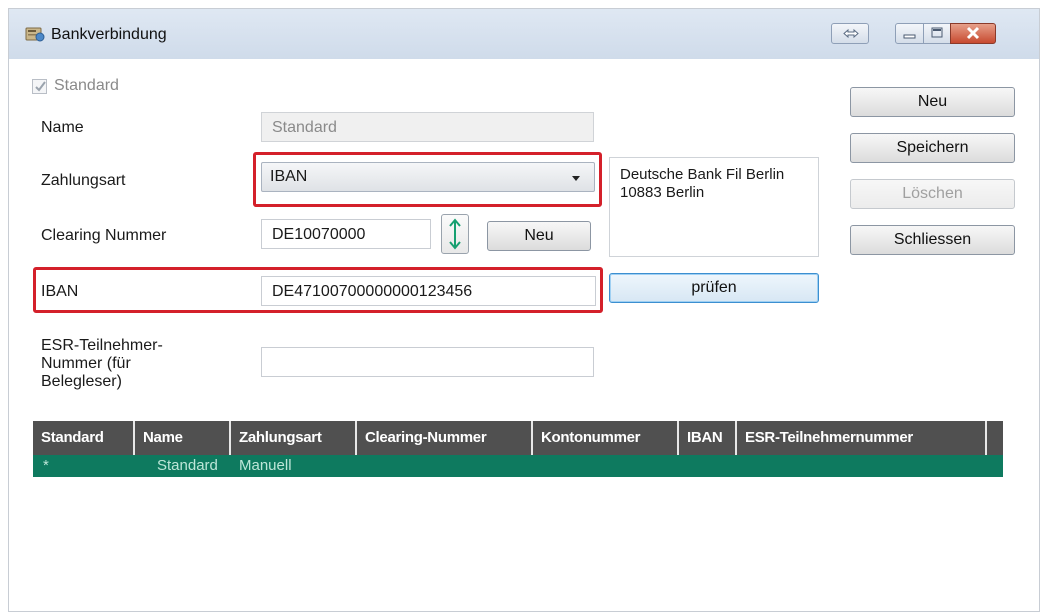  What do you see at coordinates (702, 174) in the screenshot?
I see `bank-address-line1: Deutsche Bank Fil Berlin` at bounding box center [702, 174].